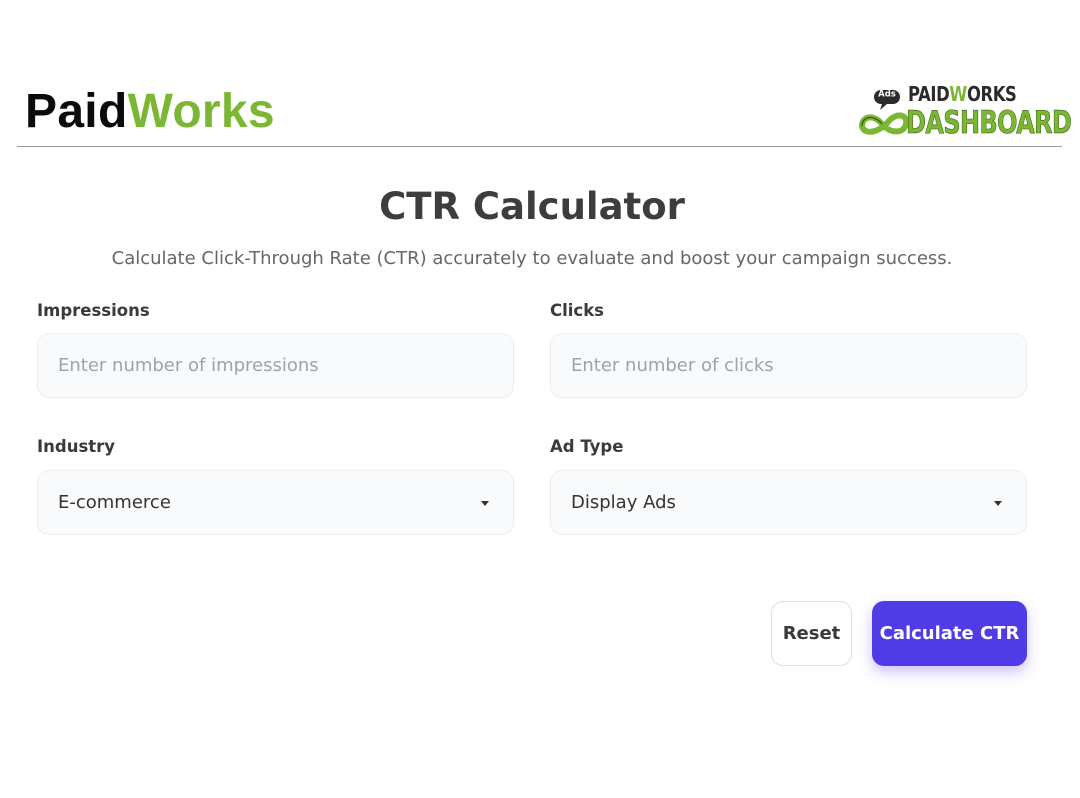 This screenshot has width=1080, height=798. Describe the element at coordinates (991, 94) in the screenshot. I see `logo-top-orks: ORKS` at that location.